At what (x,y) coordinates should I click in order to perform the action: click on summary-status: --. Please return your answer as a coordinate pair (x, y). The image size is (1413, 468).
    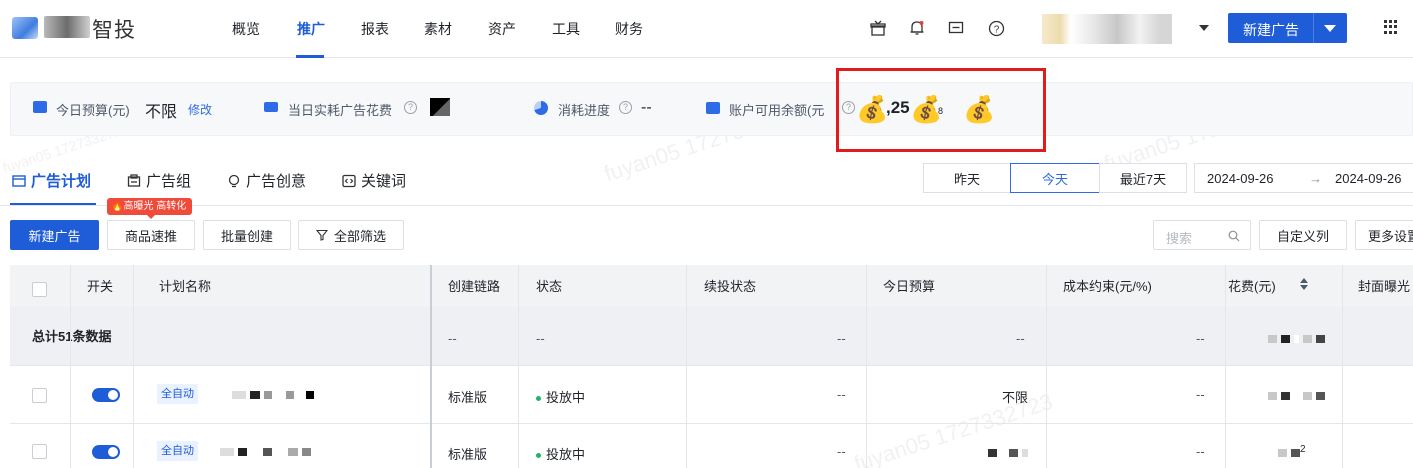
    Looking at the image, I should click on (540, 338).